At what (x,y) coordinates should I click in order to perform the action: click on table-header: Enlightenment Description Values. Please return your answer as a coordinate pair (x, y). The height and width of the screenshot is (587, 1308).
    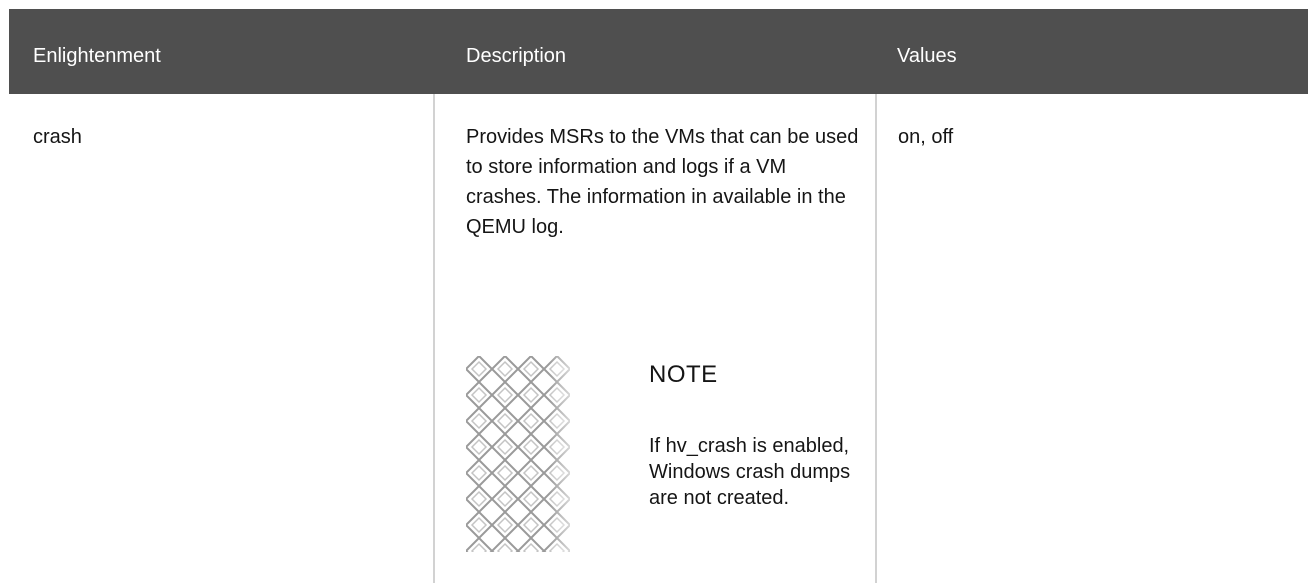
    Looking at the image, I should click on (658, 51).